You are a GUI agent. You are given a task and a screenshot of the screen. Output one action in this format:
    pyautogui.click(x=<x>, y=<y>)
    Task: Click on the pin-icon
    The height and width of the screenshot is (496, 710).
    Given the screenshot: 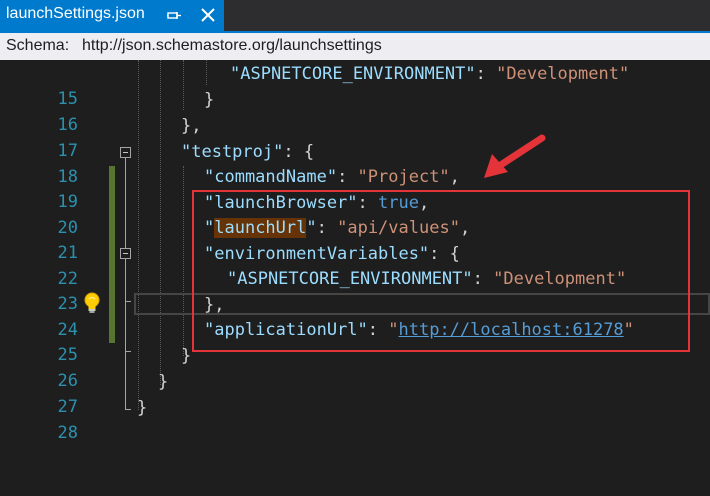 What is the action you would take?
    pyautogui.click(x=174, y=15)
    